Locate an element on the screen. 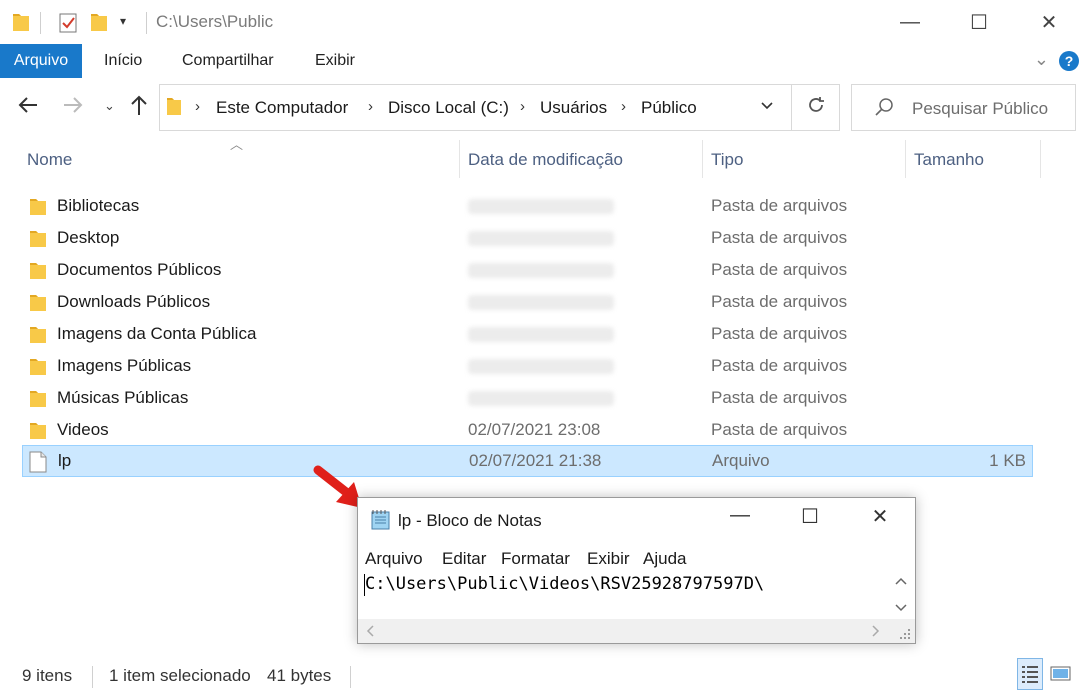 Image resolution: width=1085 pixels, height=693 pixels. up-button is located at coordinates (139, 108).